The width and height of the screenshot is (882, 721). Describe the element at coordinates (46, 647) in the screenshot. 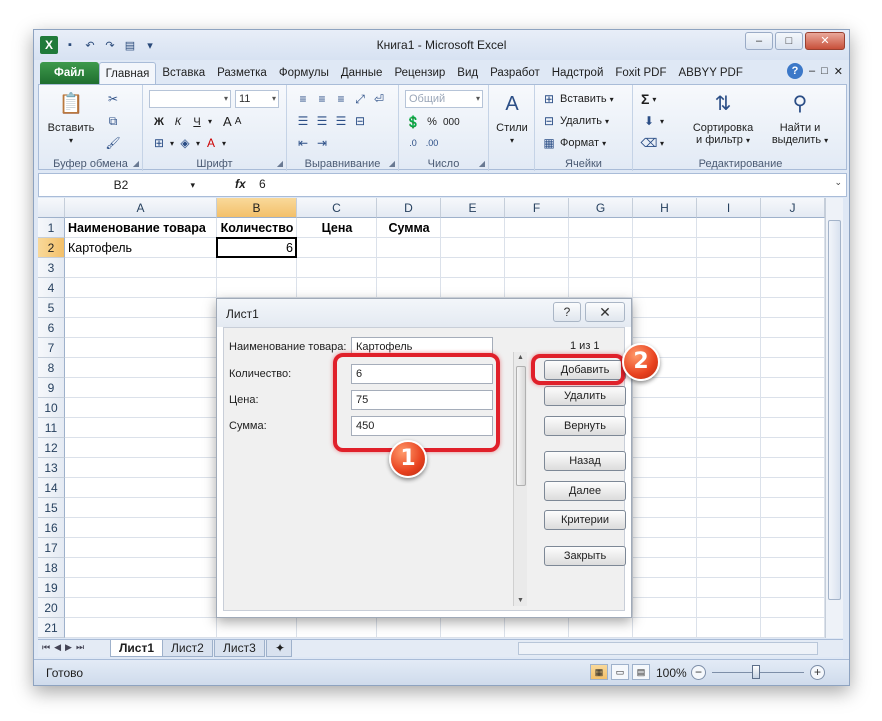

I see `first-sheet-icon: ⏮` at that location.